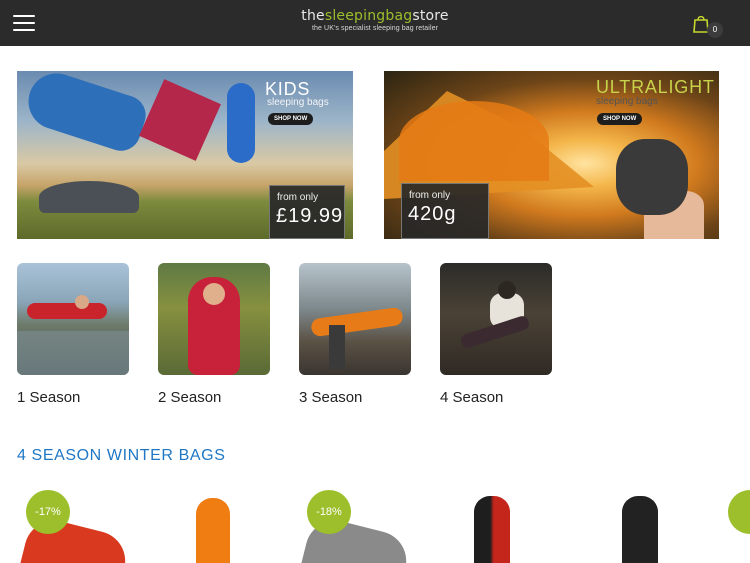  What do you see at coordinates (48, 512) in the screenshot?
I see `discount-badge: -17%` at bounding box center [48, 512].